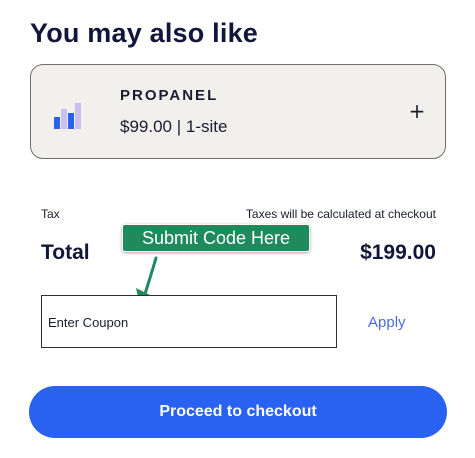 This screenshot has width=475, height=458. Describe the element at coordinates (144, 33) in the screenshot. I see `upsell-title: You may also like` at that location.